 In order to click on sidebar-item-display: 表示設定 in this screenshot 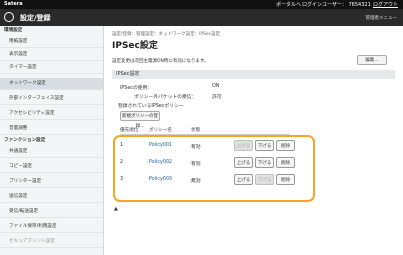, I will do `click(51, 55)`.